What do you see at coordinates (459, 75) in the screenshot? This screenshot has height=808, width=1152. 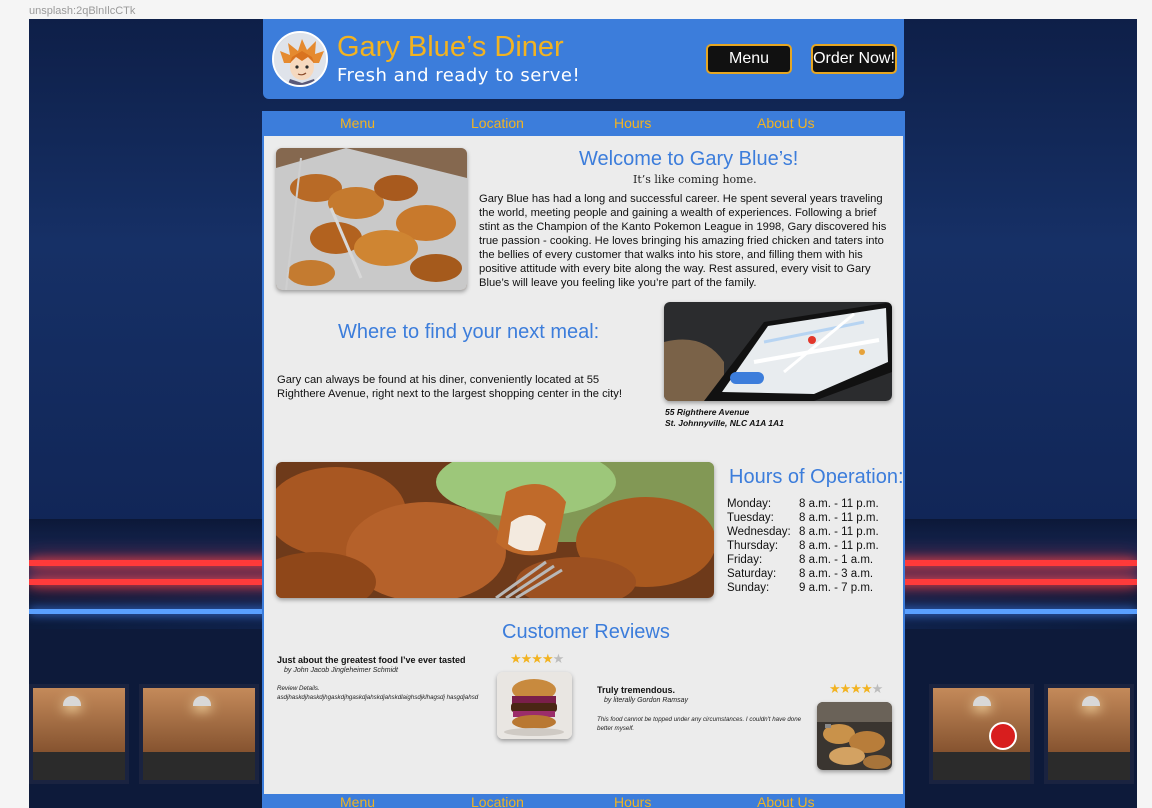 I see `site-tagline: Fresh and ready to serve!` at bounding box center [459, 75].